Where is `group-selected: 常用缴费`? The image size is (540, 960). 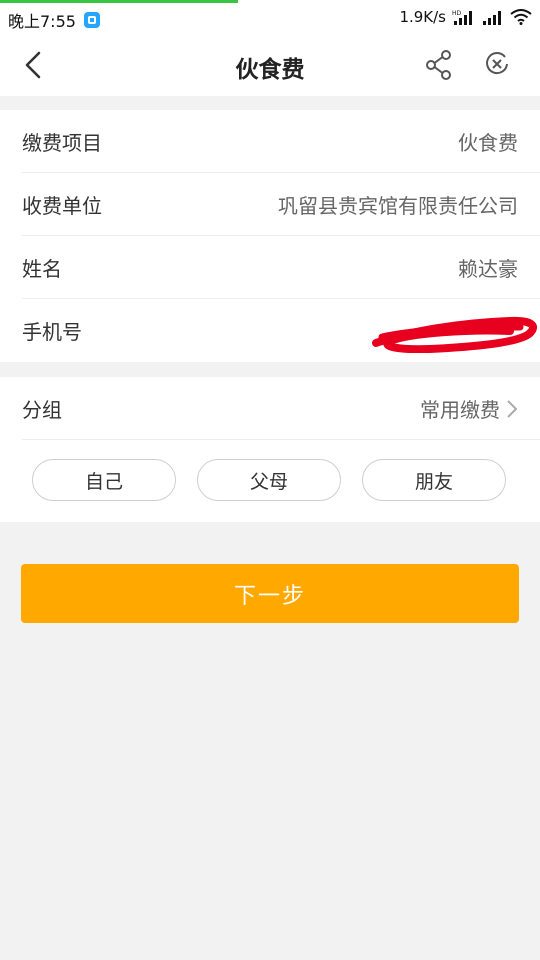 group-selected: 常用缴费 is located at coordinates (460, 410).